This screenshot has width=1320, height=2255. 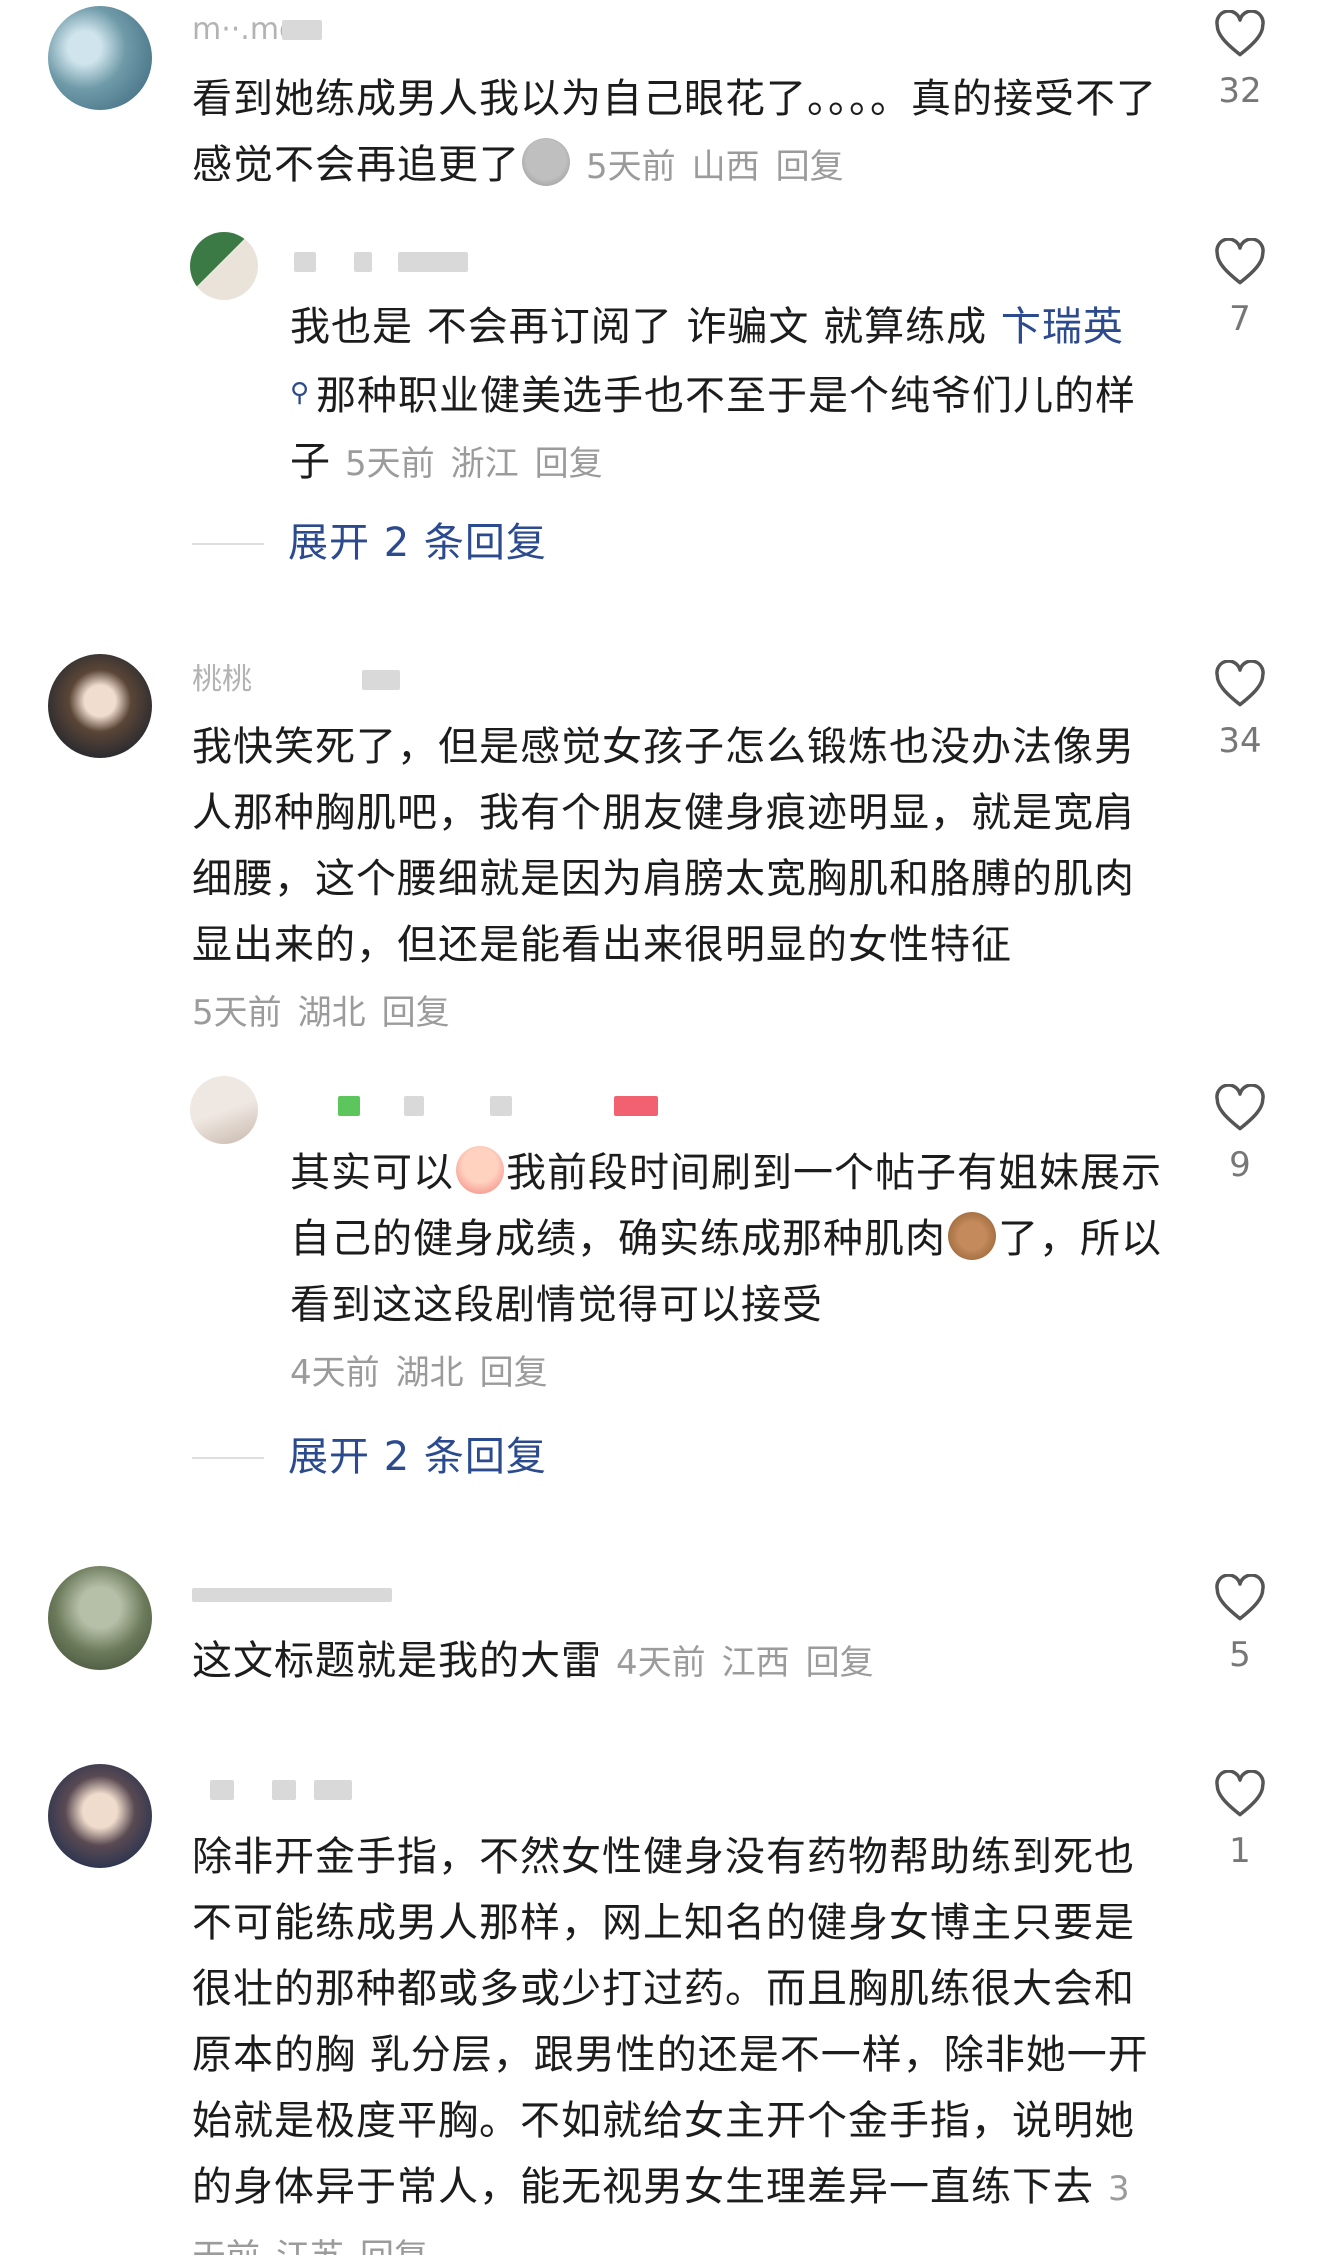 What do you see at coordinates (312, 680) in the screenshot?
I see `username: 桃桃` at bounding box center [312, 680].